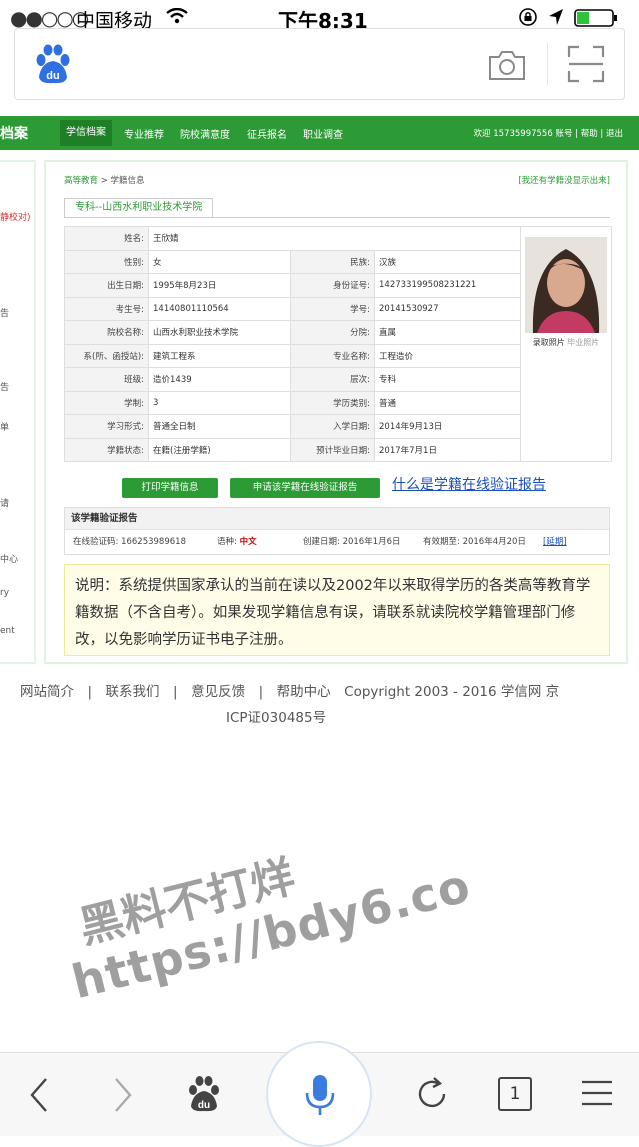  Describe the element at coordinates (9, 558) in the screenshot. I see `sidebar-item: 中心` at that location.